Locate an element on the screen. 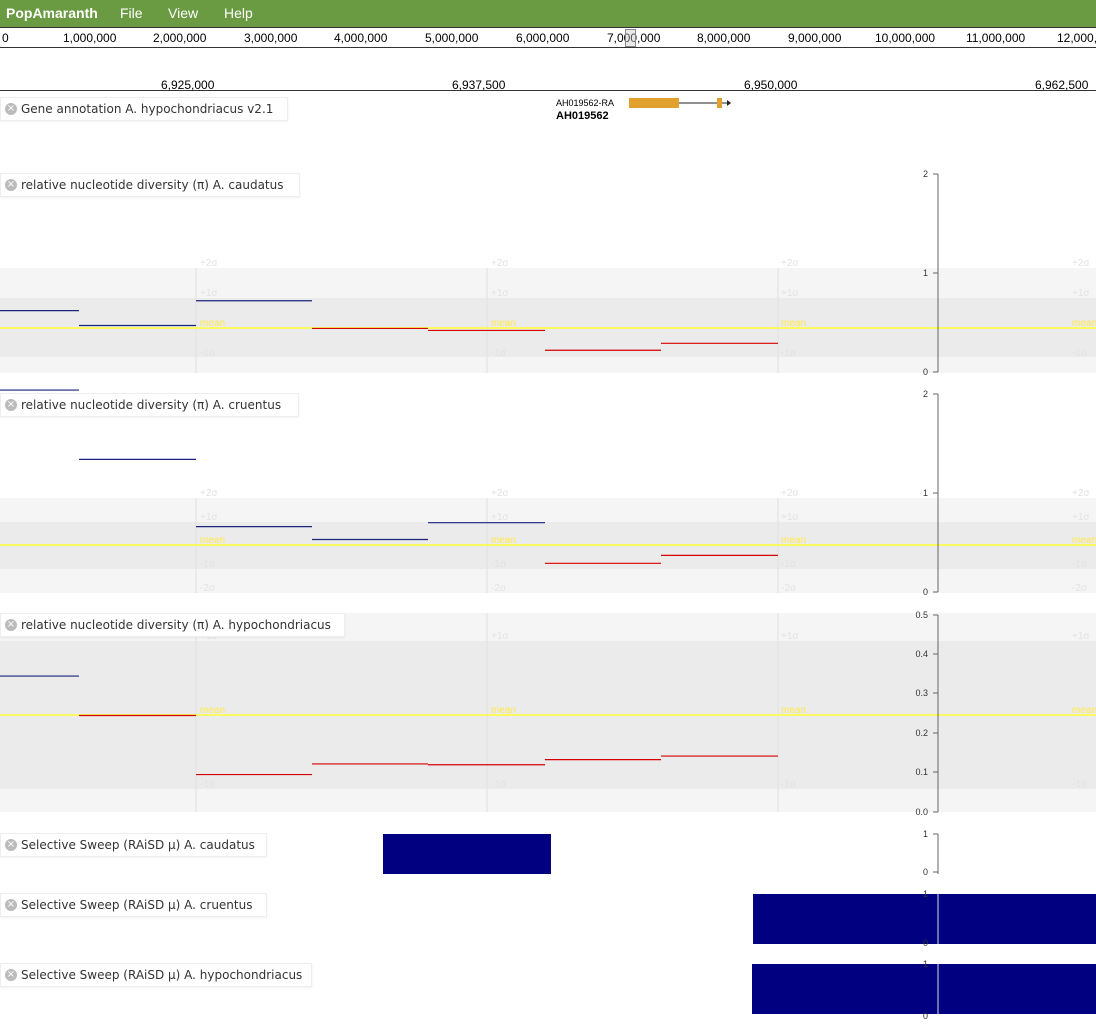  detail-tick: 6,937,500 is located at coordinates (479, 85).